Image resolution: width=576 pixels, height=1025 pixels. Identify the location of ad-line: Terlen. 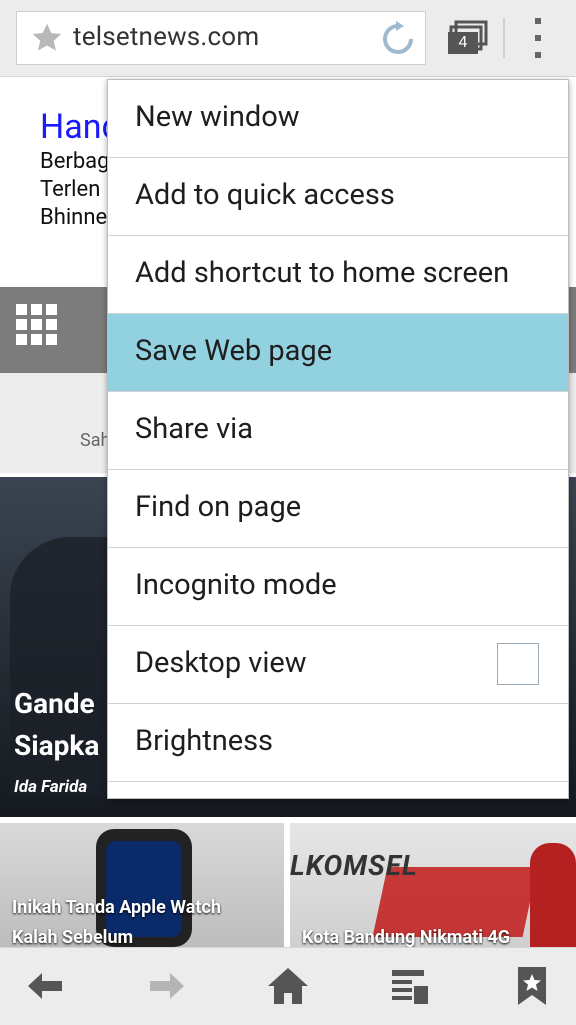
(70, 189).